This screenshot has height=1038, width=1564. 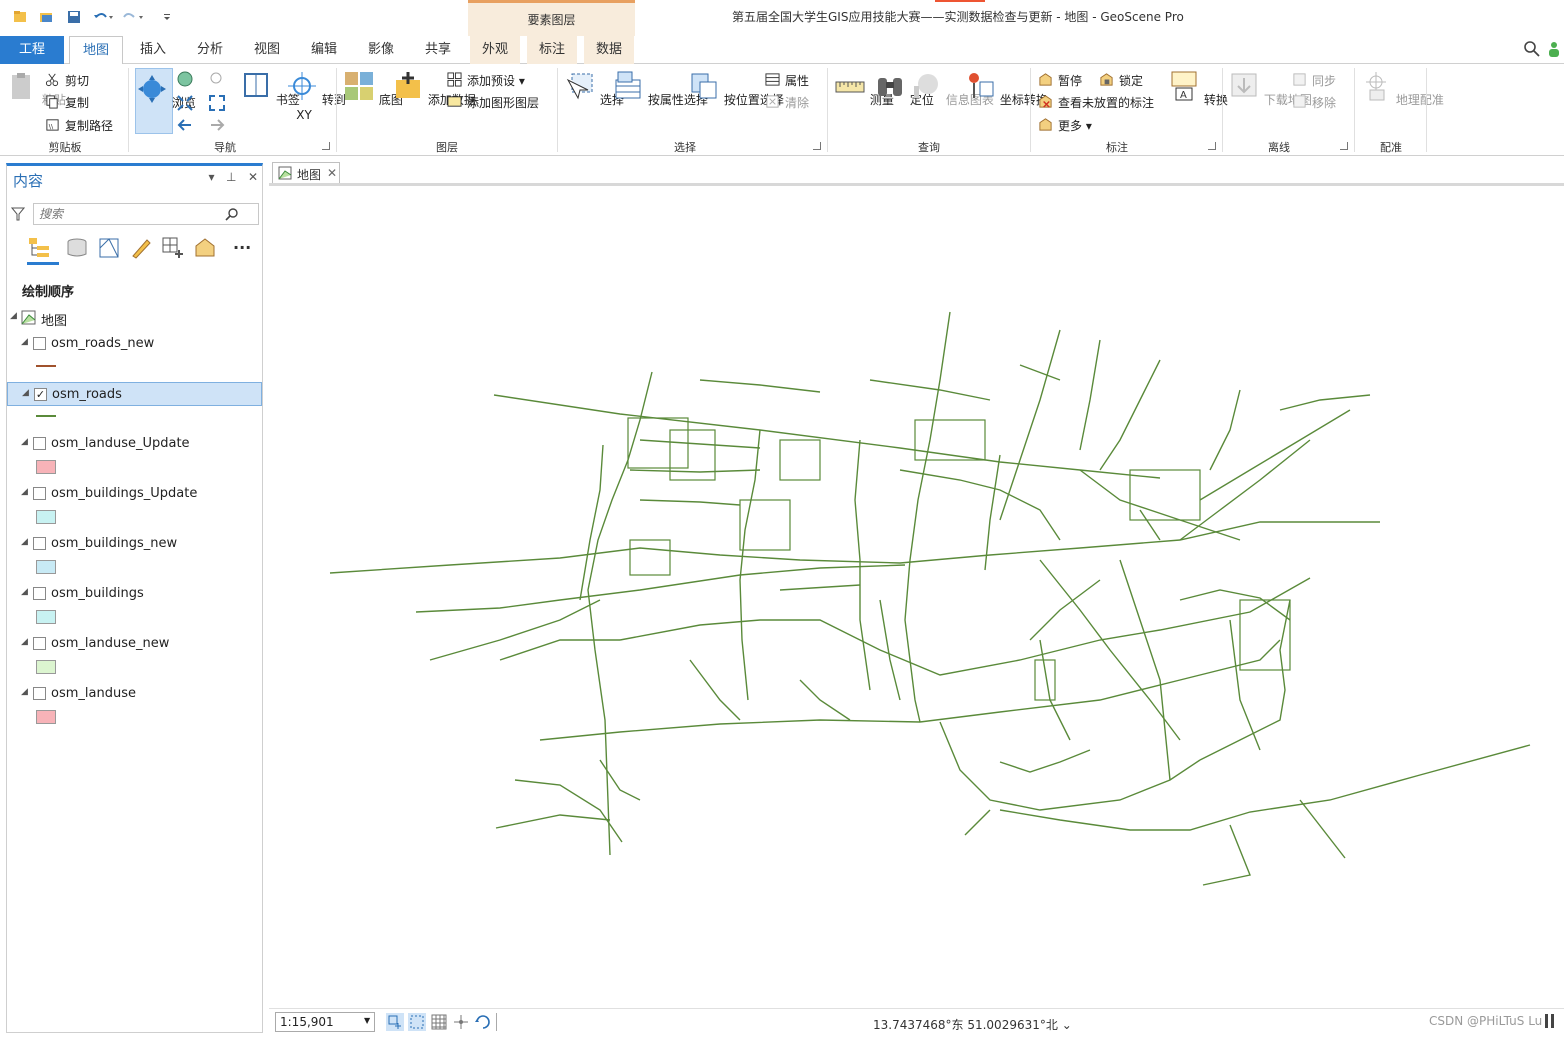 What do you see at coordinates (153, 50) in the screenshot?
I see `tab-insert: 插入` at bounding box center [153, 50].